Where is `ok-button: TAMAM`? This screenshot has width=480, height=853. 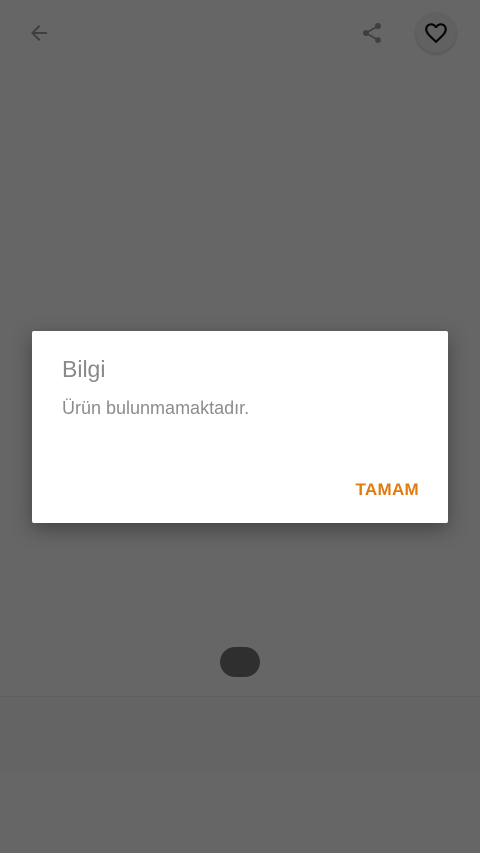
ok-button: TAMAM is located at coordinates (388, 490).